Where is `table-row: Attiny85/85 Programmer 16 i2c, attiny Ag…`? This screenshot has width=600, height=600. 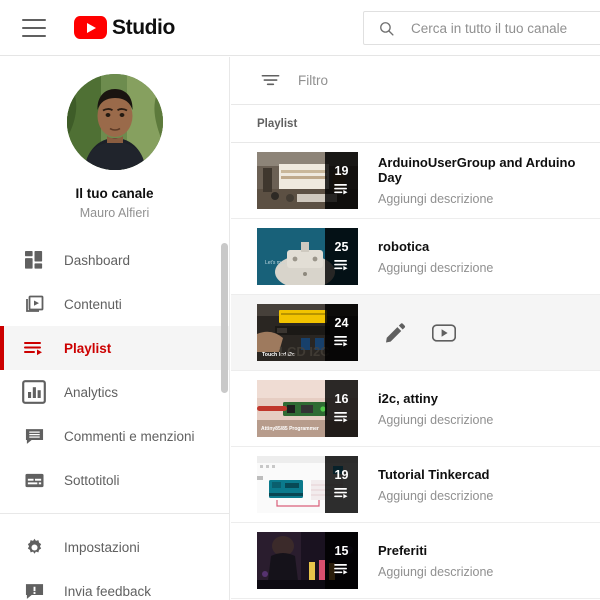 table-row: Attiny85/85 Programmer 16 i2c, attiny Ag… is located at coordinates (415, 409).